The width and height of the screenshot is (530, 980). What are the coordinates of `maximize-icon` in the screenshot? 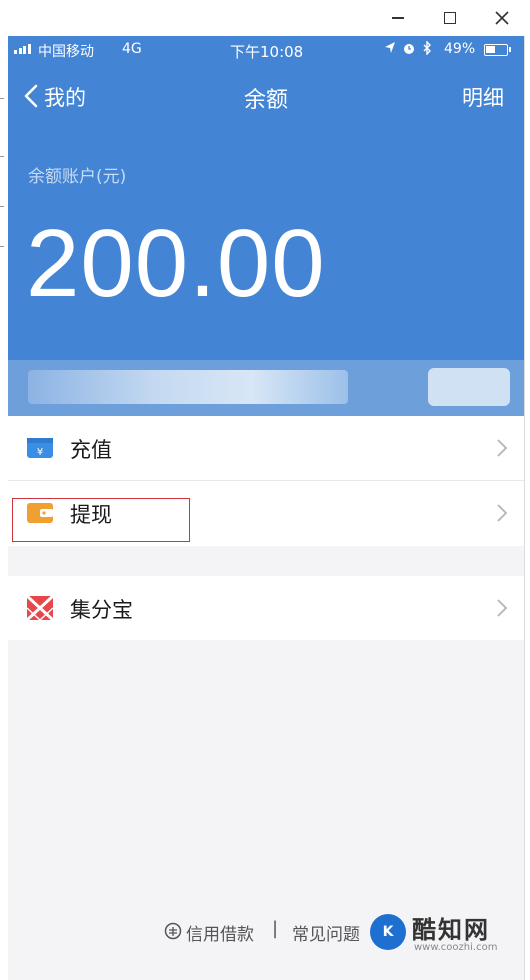 It's located at (450, 18).